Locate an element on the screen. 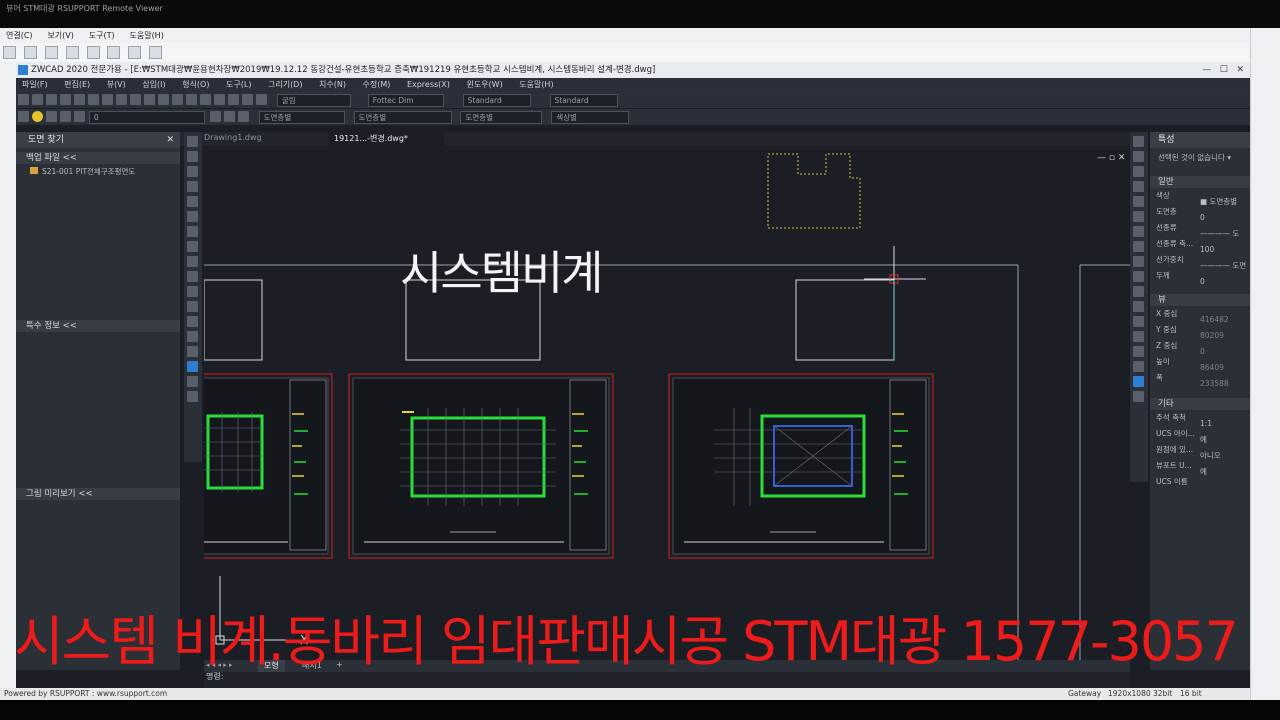  paste-icon is located at coordinates (107, 99).